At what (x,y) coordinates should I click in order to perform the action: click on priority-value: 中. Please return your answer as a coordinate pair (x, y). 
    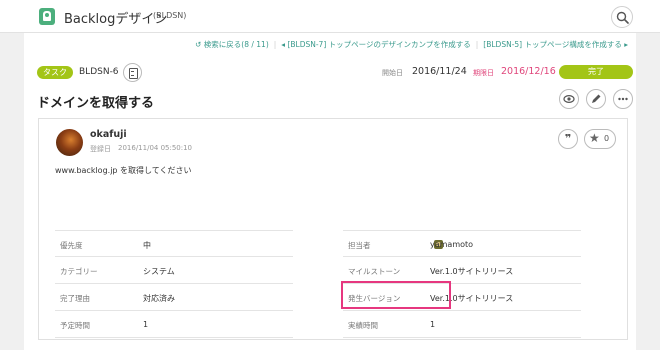
    Looking at the image, I should click on (147, 245).